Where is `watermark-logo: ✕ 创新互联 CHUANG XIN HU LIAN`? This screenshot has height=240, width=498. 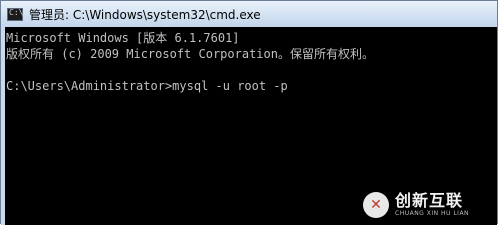 watermark-logo: ✕ 创新互联 CHUANG XIN HU LIAN is located at coordinates (429, 205).